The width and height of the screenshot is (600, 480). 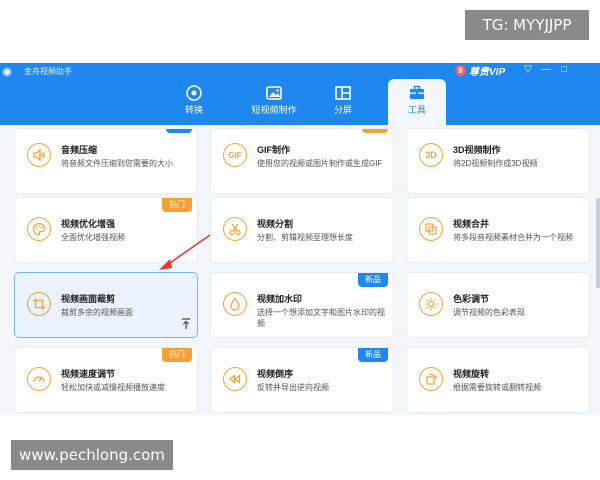 I want to click on annotation-arrow, so click(x=185, y=252).